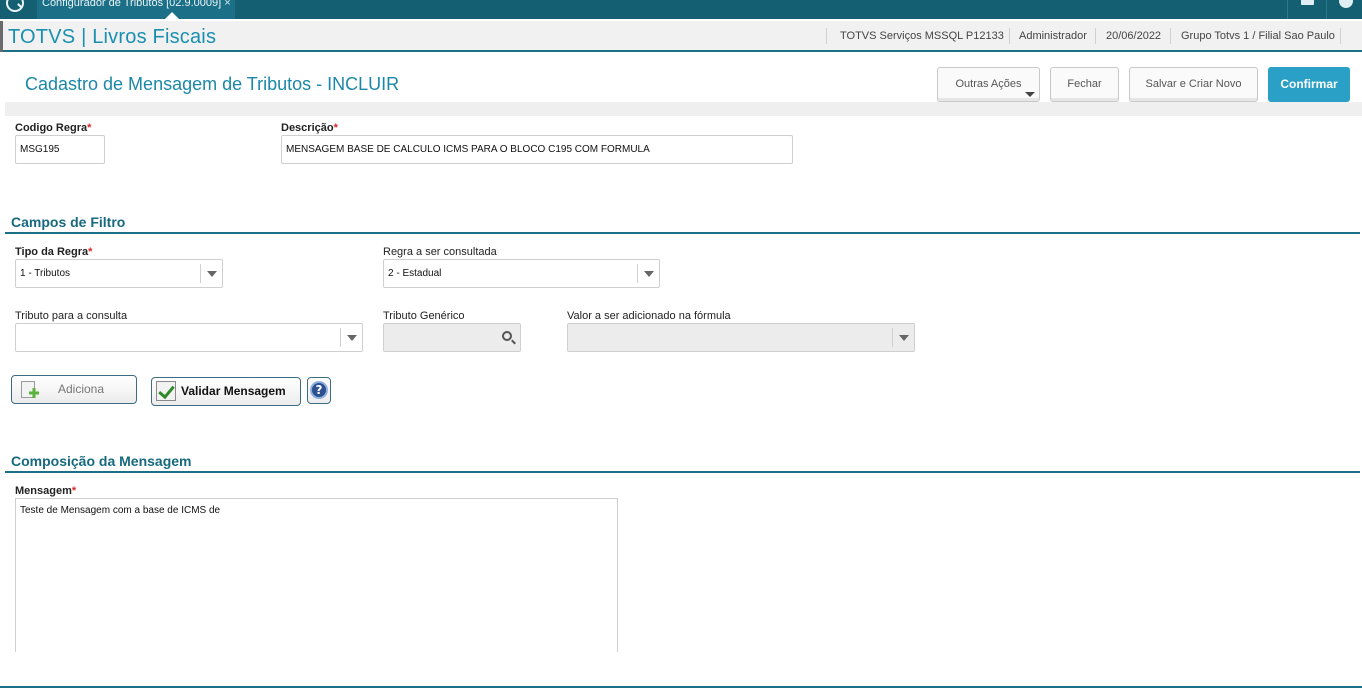  I want to click on help-icon: ?, so click(319, 390).